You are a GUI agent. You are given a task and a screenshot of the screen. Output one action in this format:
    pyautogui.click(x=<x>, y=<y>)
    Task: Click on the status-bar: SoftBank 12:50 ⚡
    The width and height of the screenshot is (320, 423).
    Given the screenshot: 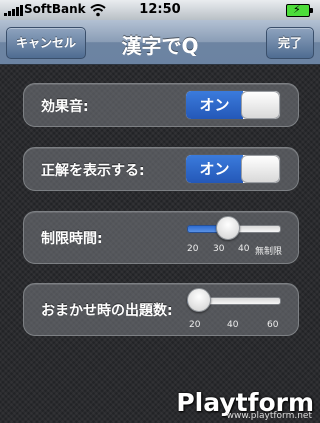 What is the action you would take?
    pyautogui.click(x=160, y=10)
    